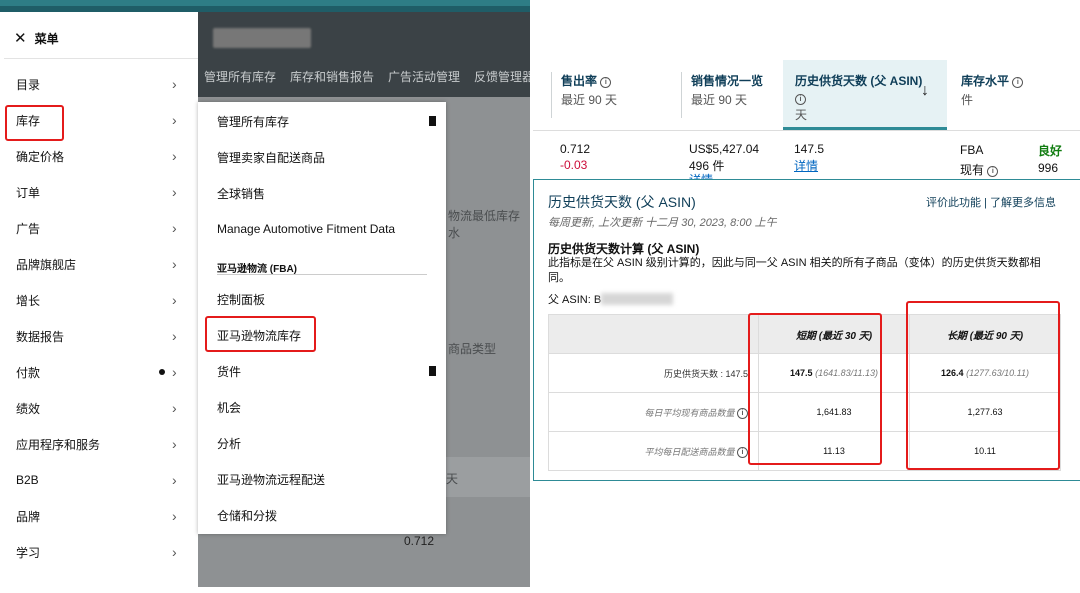 The width and height of the screenshot is (1080, 593). What do you see at coordinates (20, 38) in the screenshot?
I see `close-icon: ✕` at bounding box center [20, 38].